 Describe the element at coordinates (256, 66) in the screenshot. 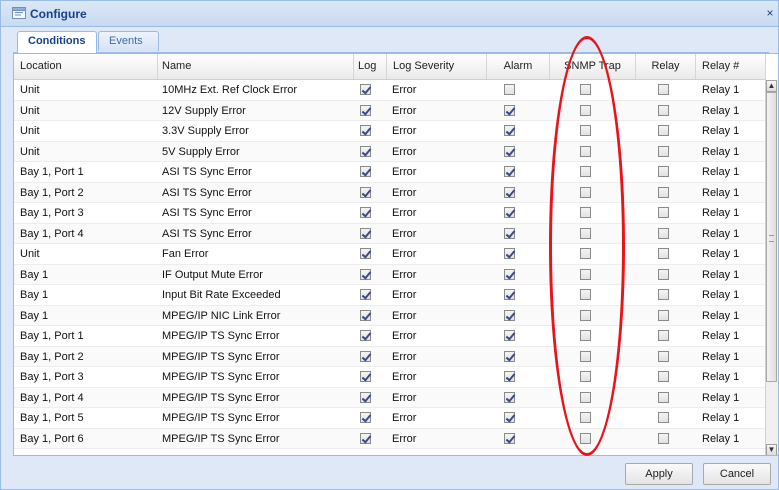

I see `column-header-name: Name` at that location.